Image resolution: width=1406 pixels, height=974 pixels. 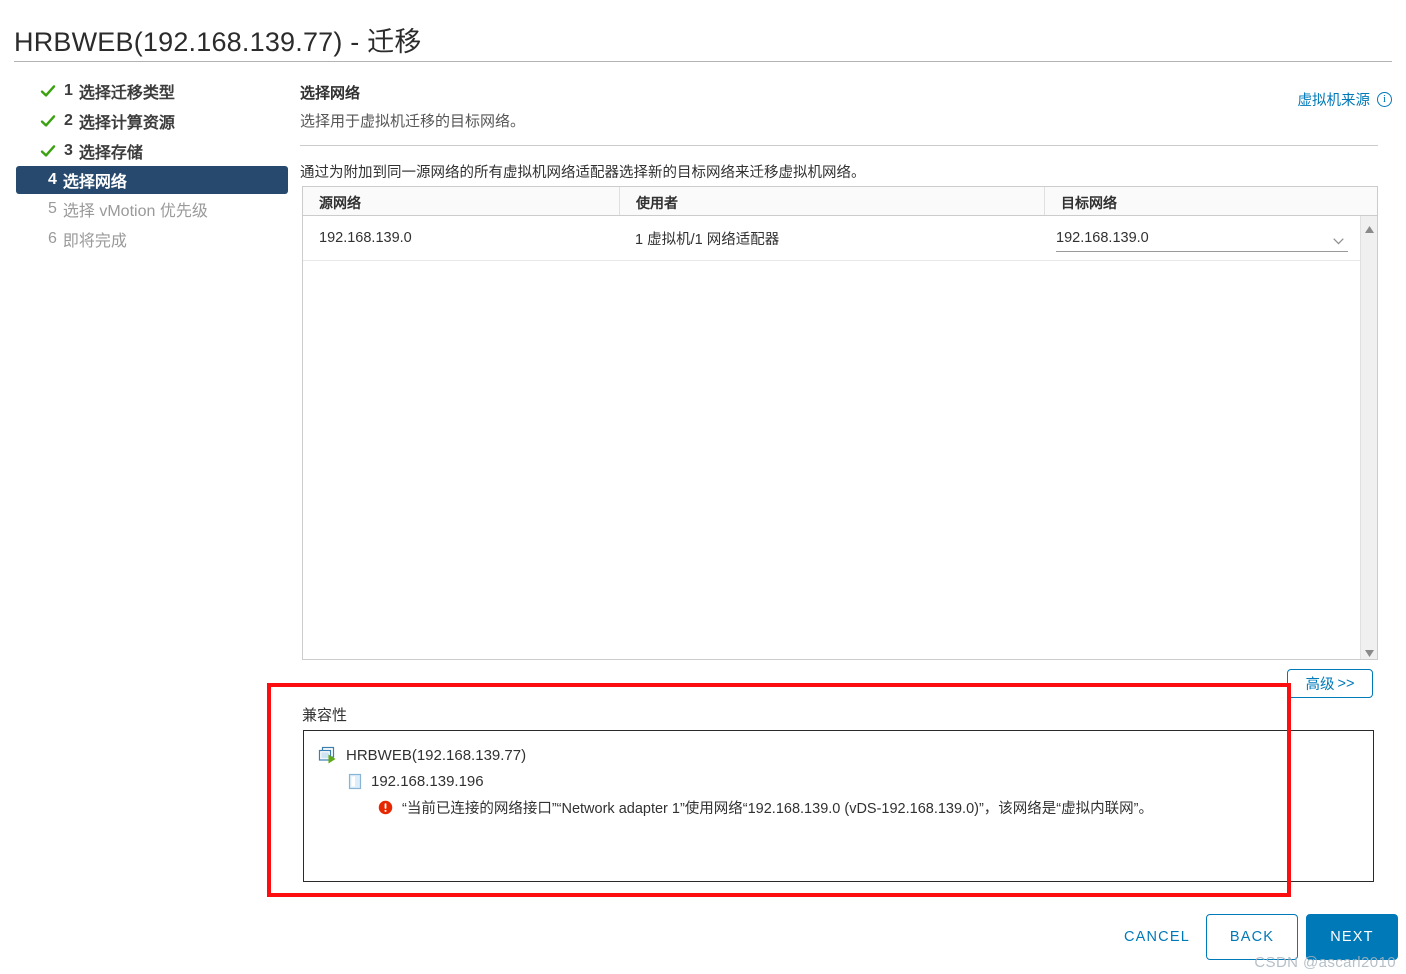 I want to click on title-divider, so click(x=703, y=61).